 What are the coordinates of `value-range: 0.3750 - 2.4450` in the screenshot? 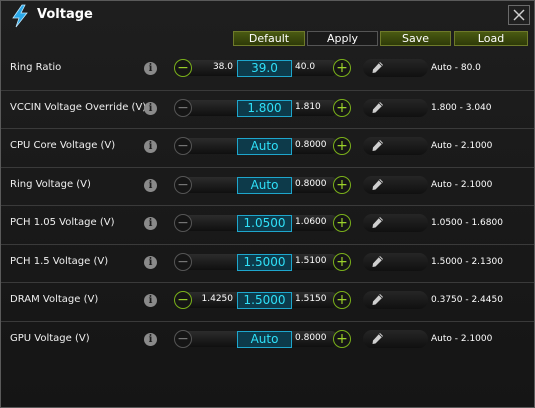 It's located at (467, 300).